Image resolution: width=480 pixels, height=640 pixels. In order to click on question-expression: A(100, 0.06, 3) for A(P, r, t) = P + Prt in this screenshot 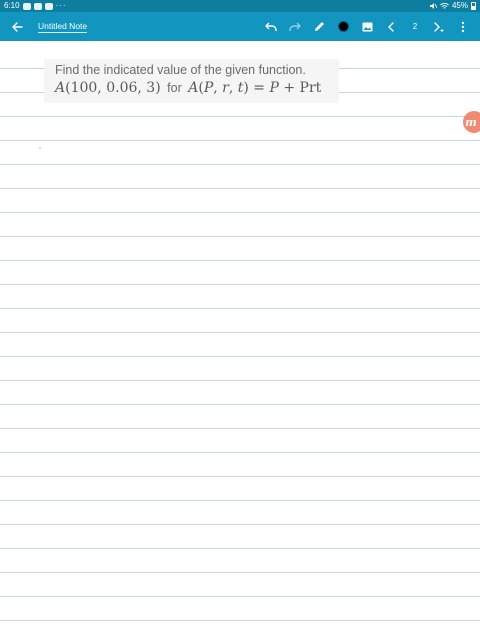, I will do `click(197, 88)`.